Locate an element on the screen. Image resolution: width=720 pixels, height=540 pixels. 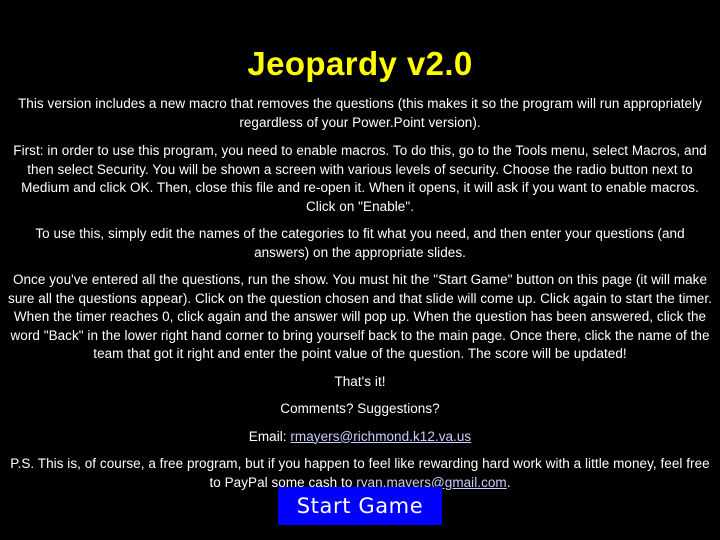
paragraph-thats-it: That's it! is located at coordinates (360, 381).